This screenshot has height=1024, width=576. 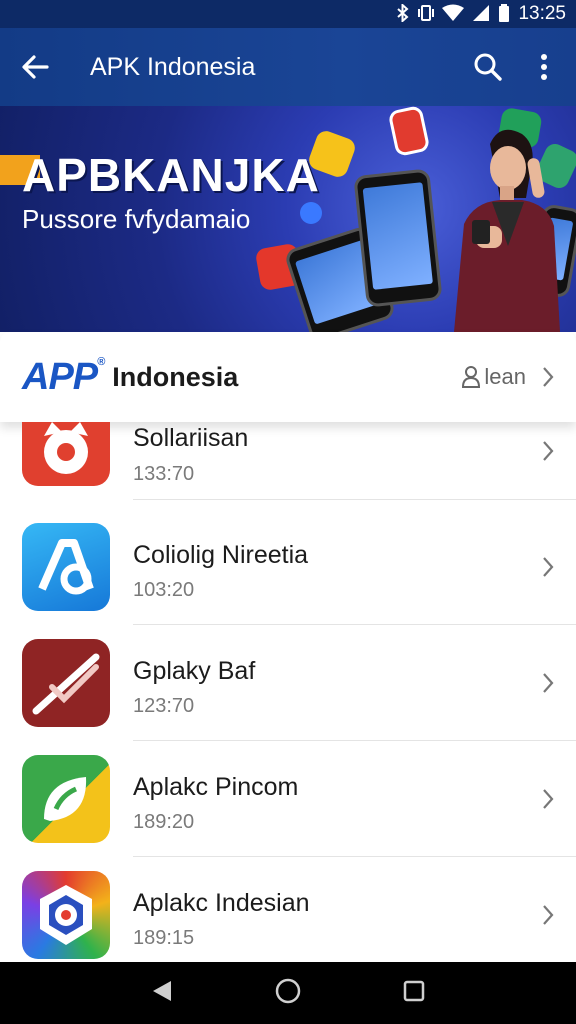 What do you see at coordinates (175, 376) in the screenshot?
I see `brand-name: Indonesia` at bounding box center [175, 376].